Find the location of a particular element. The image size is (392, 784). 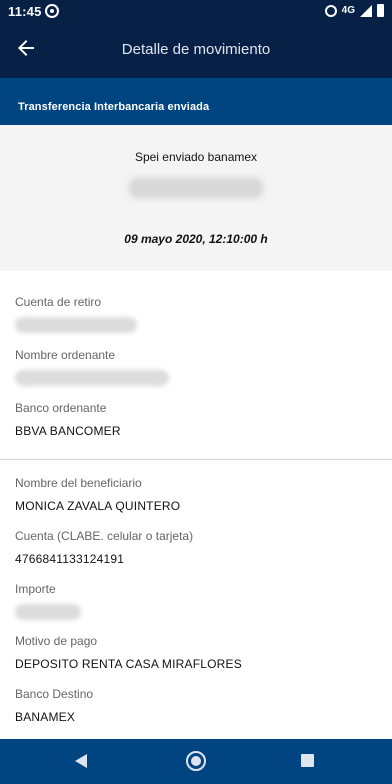

system-nav-bar is located at coordinates (196, 761).